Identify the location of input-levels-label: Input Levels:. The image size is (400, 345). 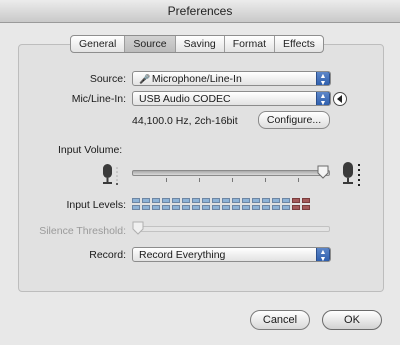
(96, 205).